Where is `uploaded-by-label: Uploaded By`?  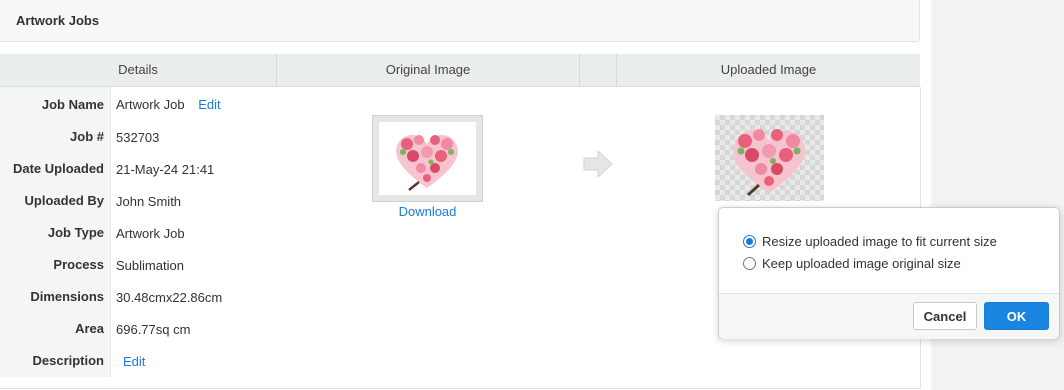 uploaded-by-label: Uploaded By is located at coordinates (64, 200).